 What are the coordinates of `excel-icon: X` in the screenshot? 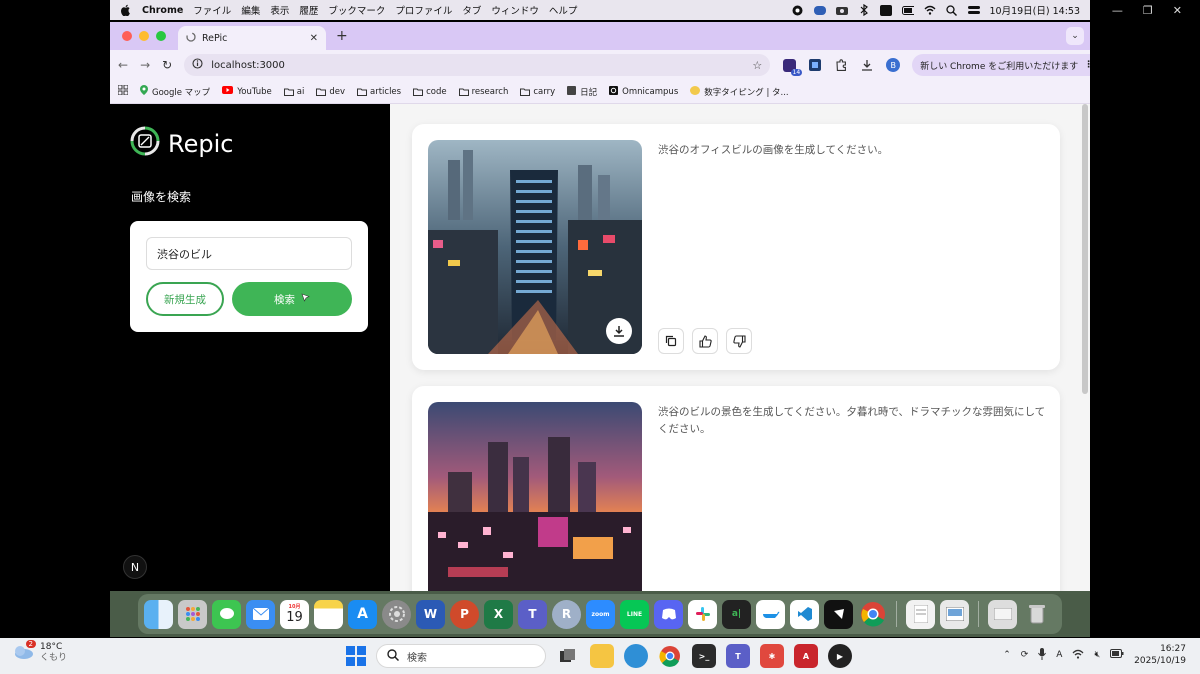 It's located at (498, 614).